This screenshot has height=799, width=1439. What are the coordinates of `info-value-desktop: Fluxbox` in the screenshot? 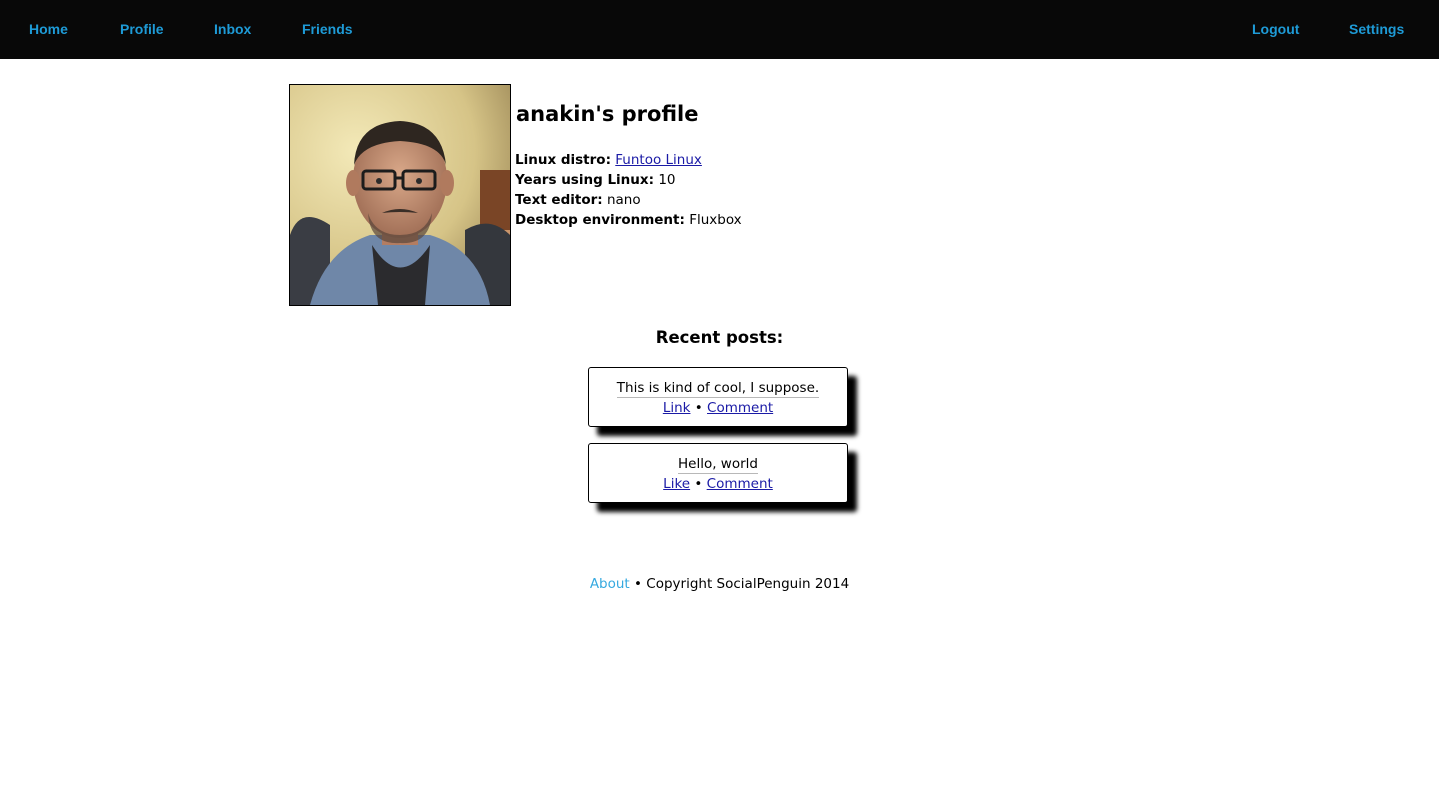 It's located at (715, 220).